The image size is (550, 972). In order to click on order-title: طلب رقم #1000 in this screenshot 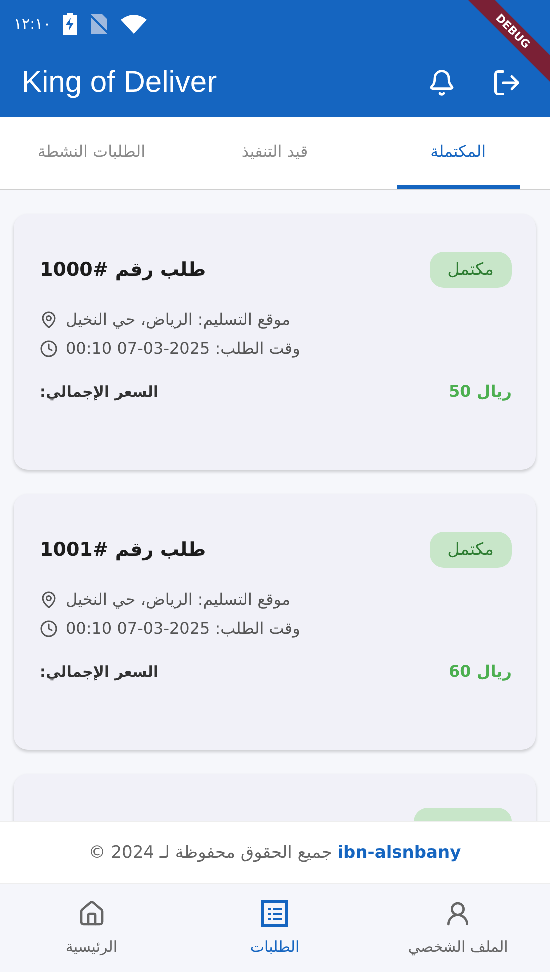, I will do `click(123, 270)`.